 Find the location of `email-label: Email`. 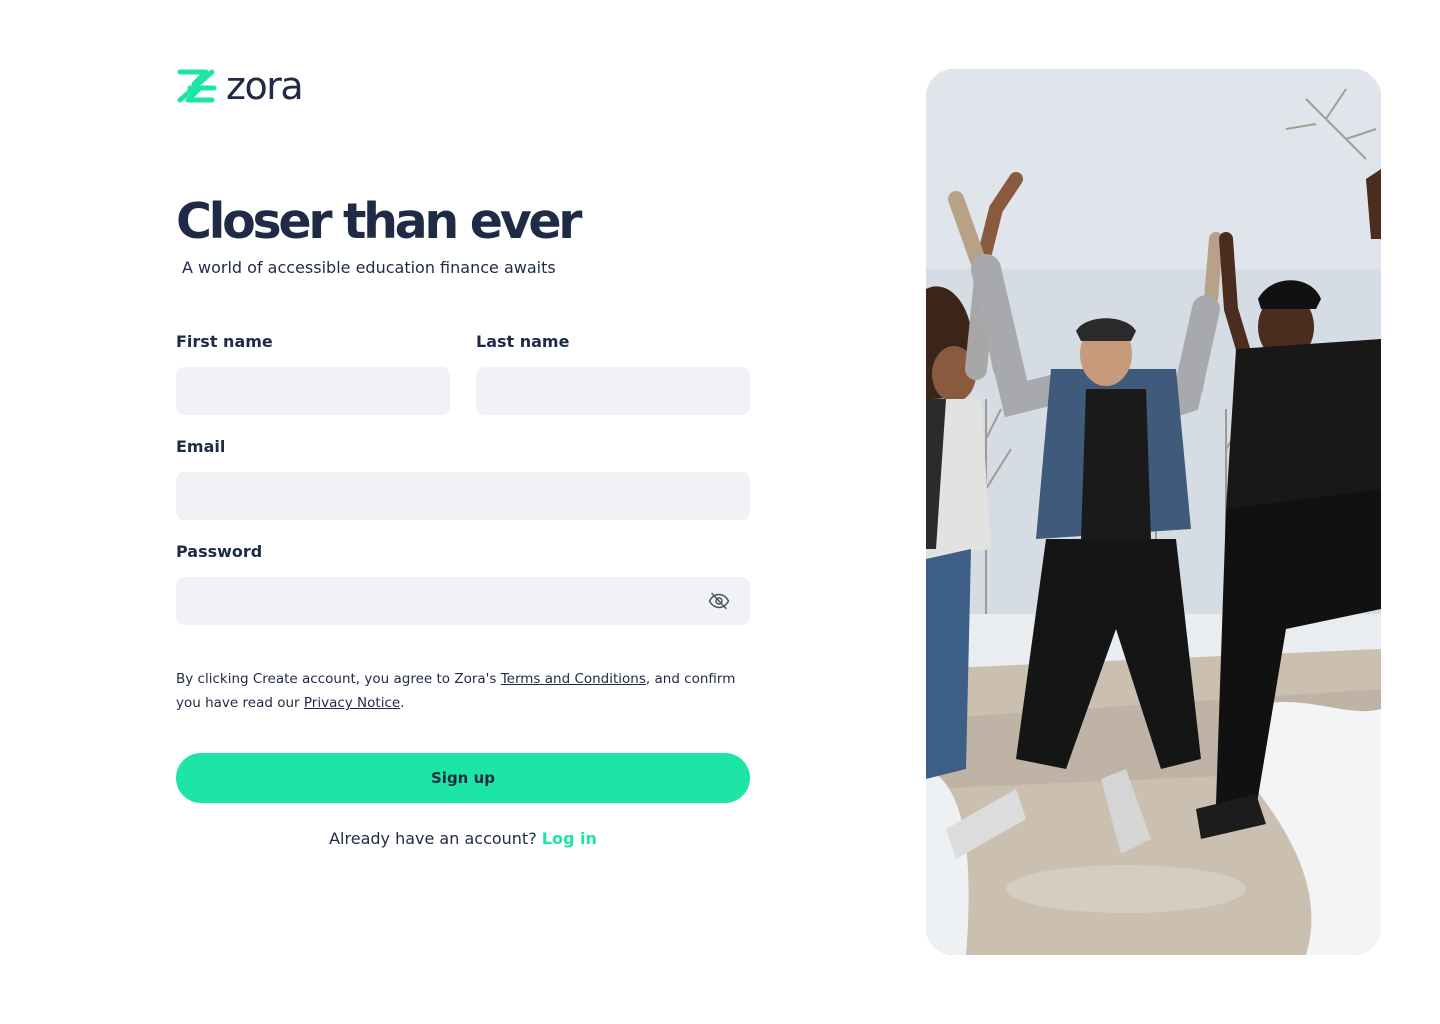

email-label: Email is located at coordinates (201, 446).